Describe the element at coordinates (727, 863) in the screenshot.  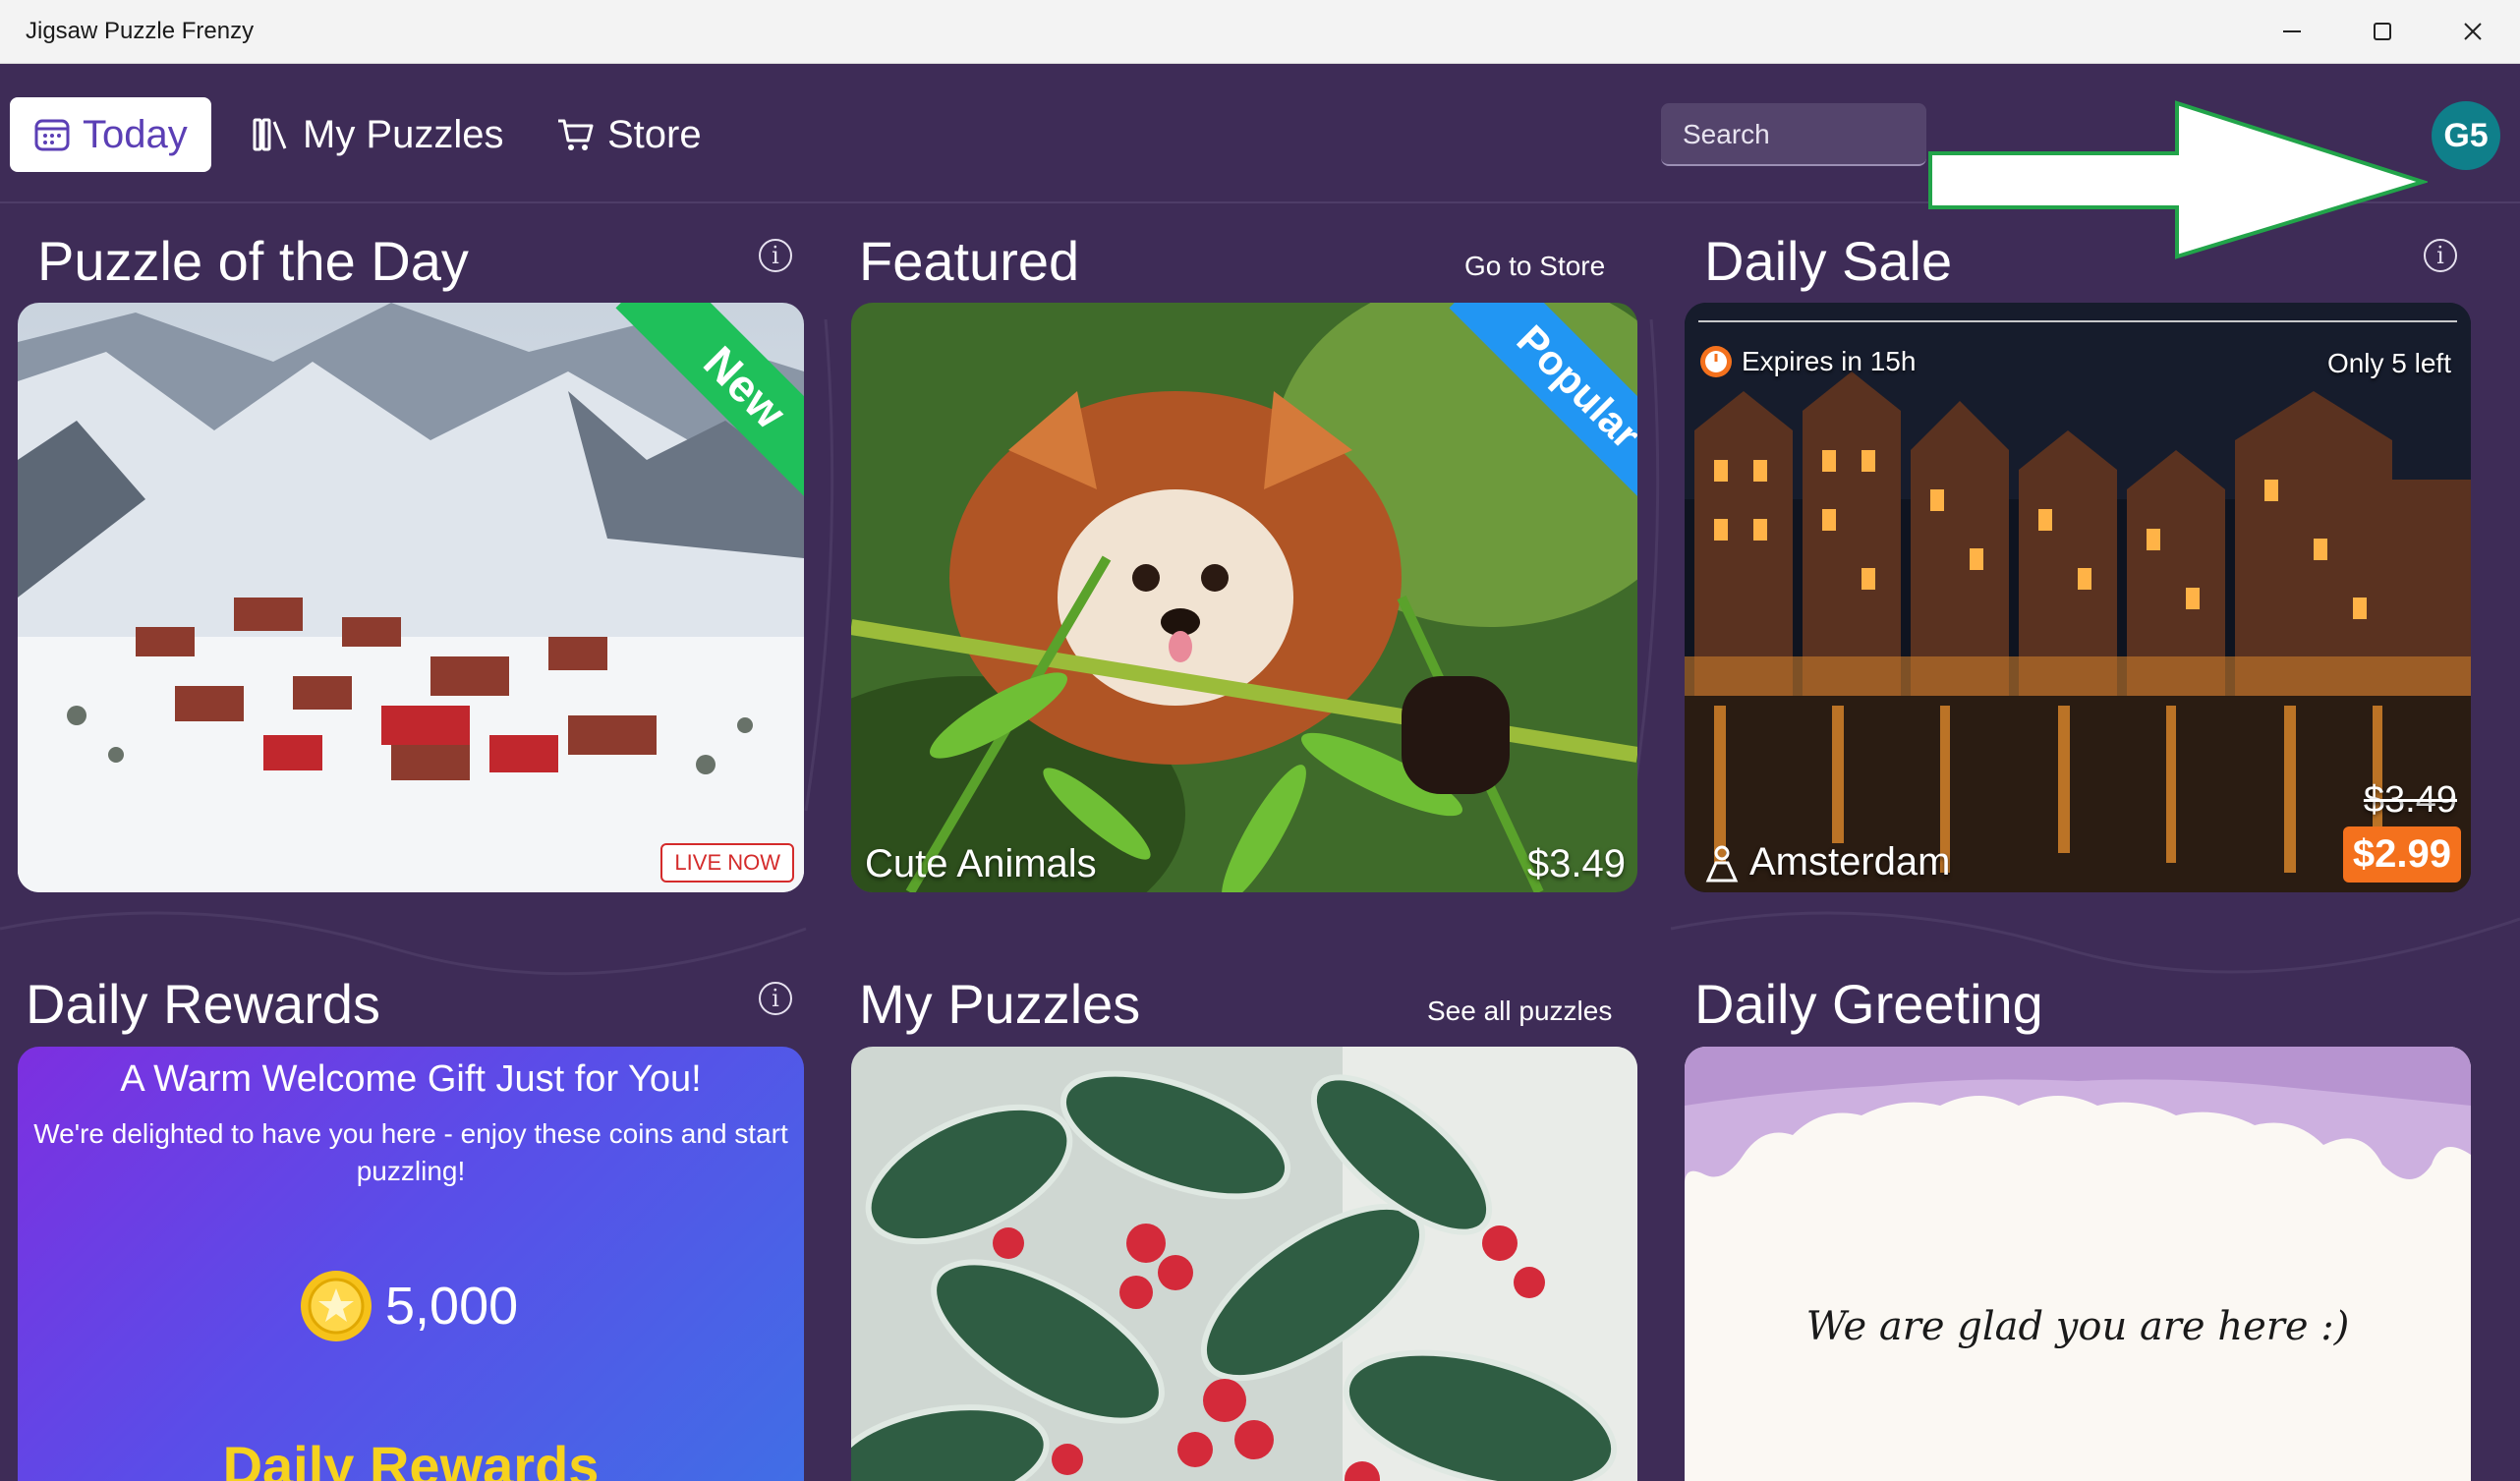
I see `live-now-badge: LIVE NOW` at that location.